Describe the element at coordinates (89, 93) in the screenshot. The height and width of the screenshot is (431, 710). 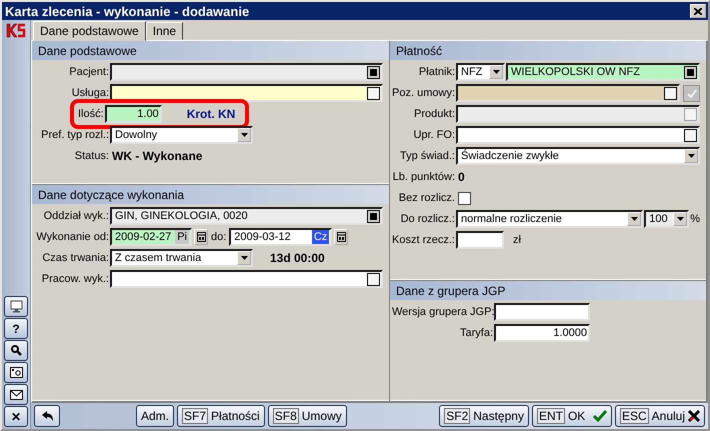
I see `field-label: Usługa:` at that location.